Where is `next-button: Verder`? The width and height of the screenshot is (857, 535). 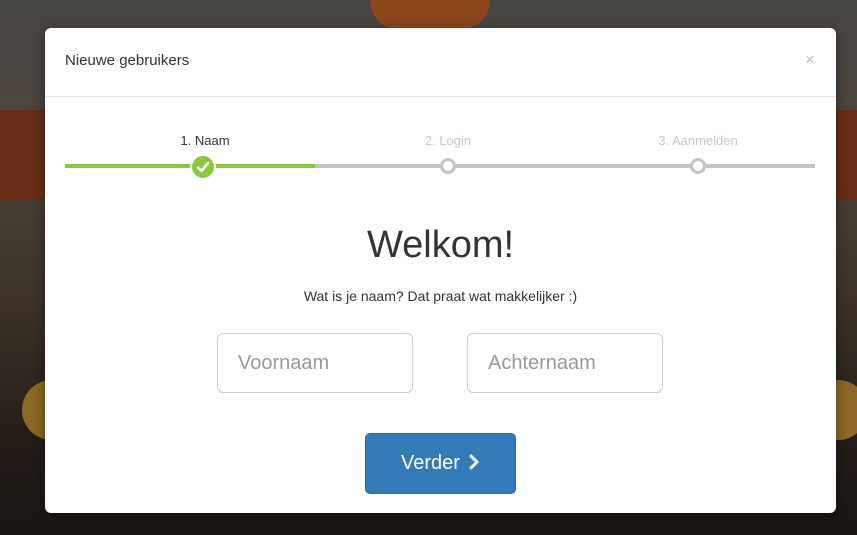
next-button: Verder is located at coordinates (440, 463).